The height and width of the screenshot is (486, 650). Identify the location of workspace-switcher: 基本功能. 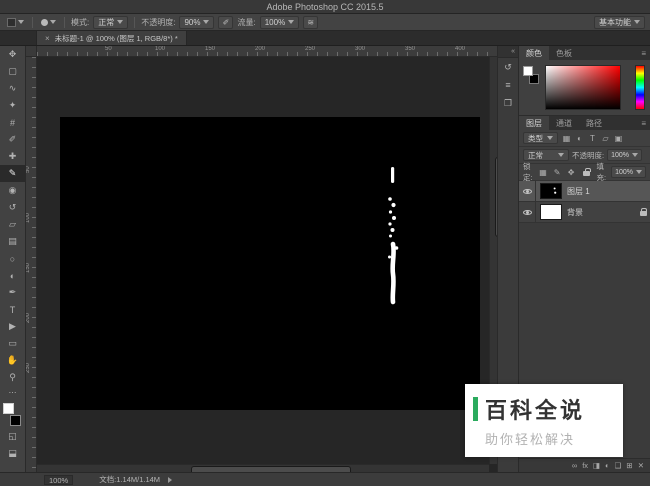
(619, 22).